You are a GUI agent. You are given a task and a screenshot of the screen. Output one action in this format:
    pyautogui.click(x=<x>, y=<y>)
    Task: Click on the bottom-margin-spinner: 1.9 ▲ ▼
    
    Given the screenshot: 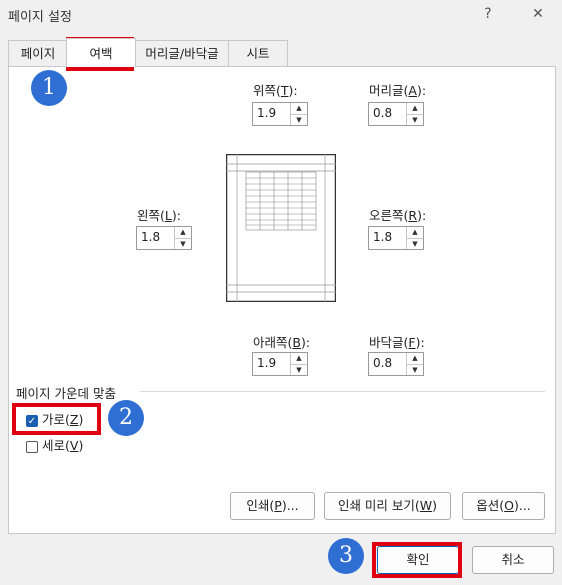 What is the action you would take?
    pyautogui.click(x=280, y=364)
    